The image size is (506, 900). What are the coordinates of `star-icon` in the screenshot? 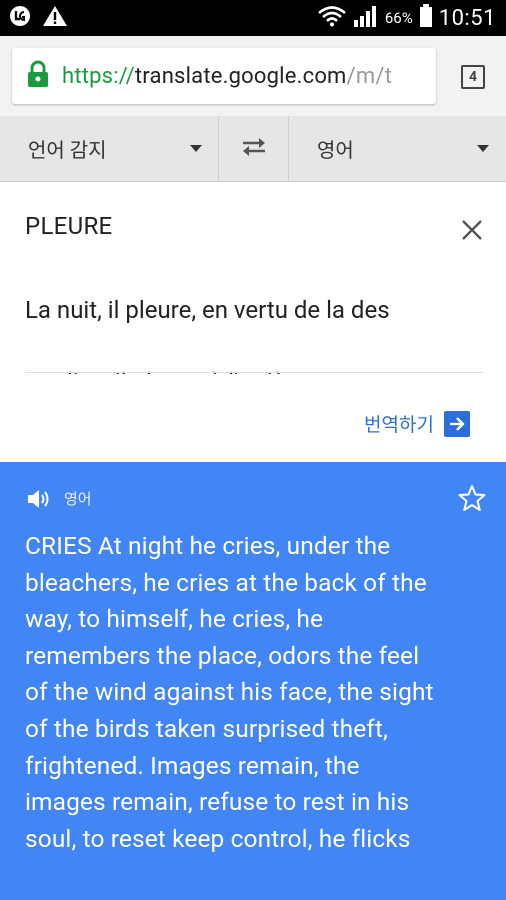 It's located at (472, 498).